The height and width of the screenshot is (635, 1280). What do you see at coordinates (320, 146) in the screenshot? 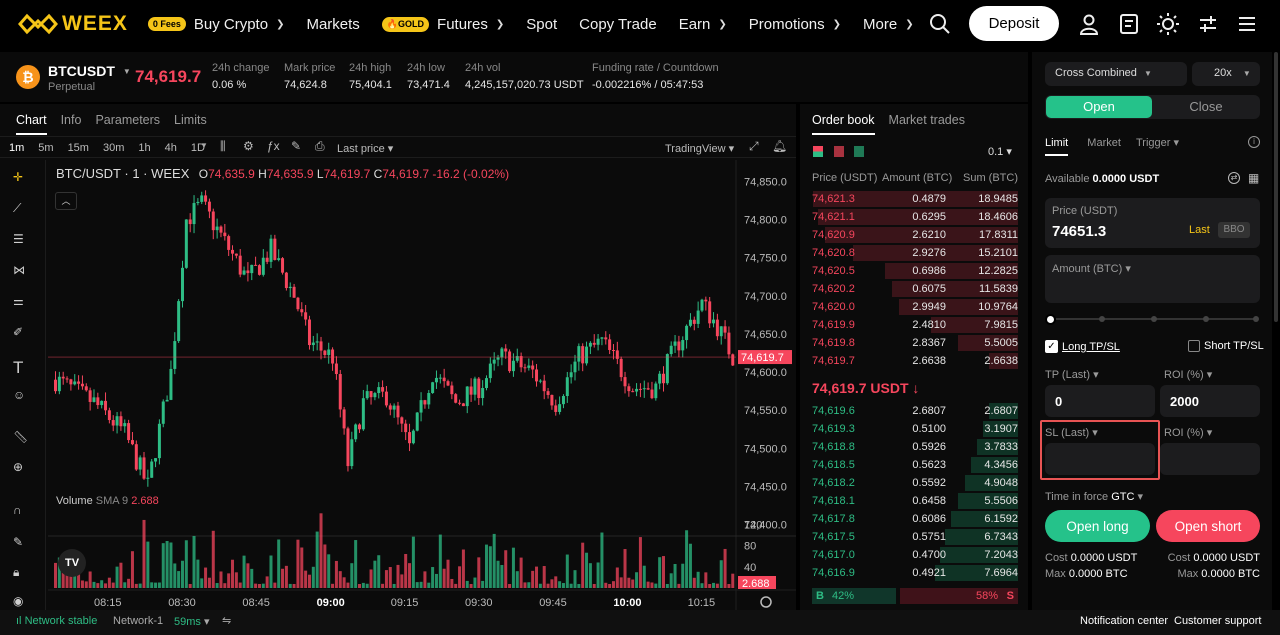
I see `camera-icon: ⎙` at bounding box center [320, 146].